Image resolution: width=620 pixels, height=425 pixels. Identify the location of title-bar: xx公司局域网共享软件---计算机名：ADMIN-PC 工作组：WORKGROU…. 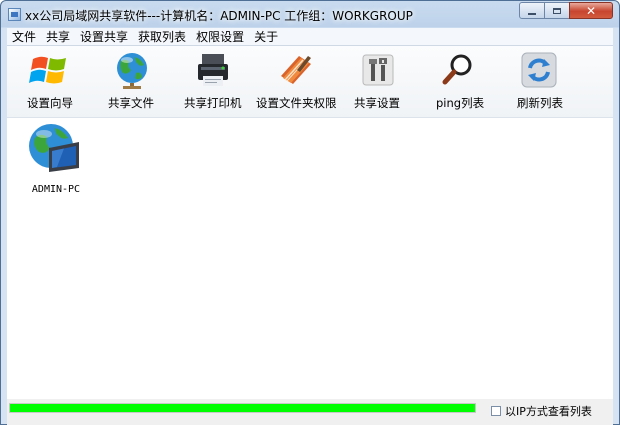
(310, 14).